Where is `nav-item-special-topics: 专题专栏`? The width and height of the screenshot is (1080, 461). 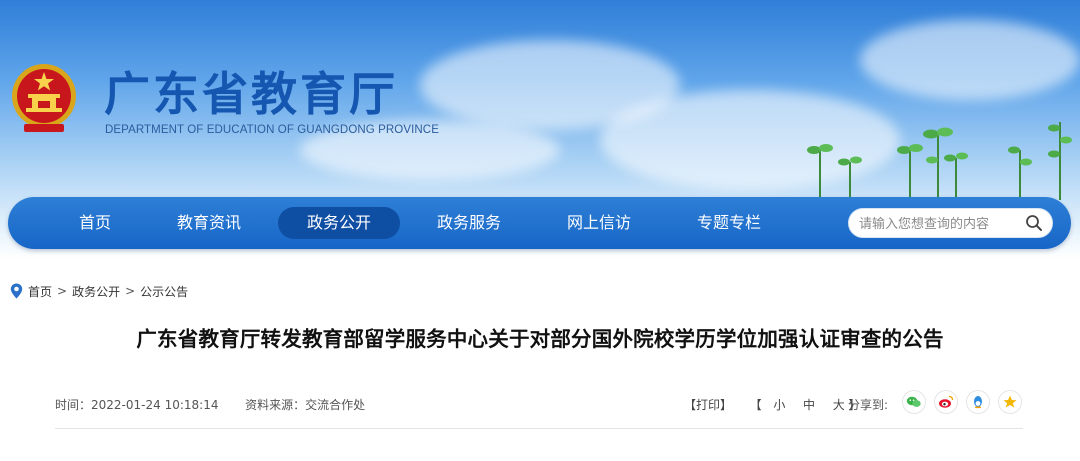 nav-item-special-topics: 专题专栏 is located at coordinates (729, 223).